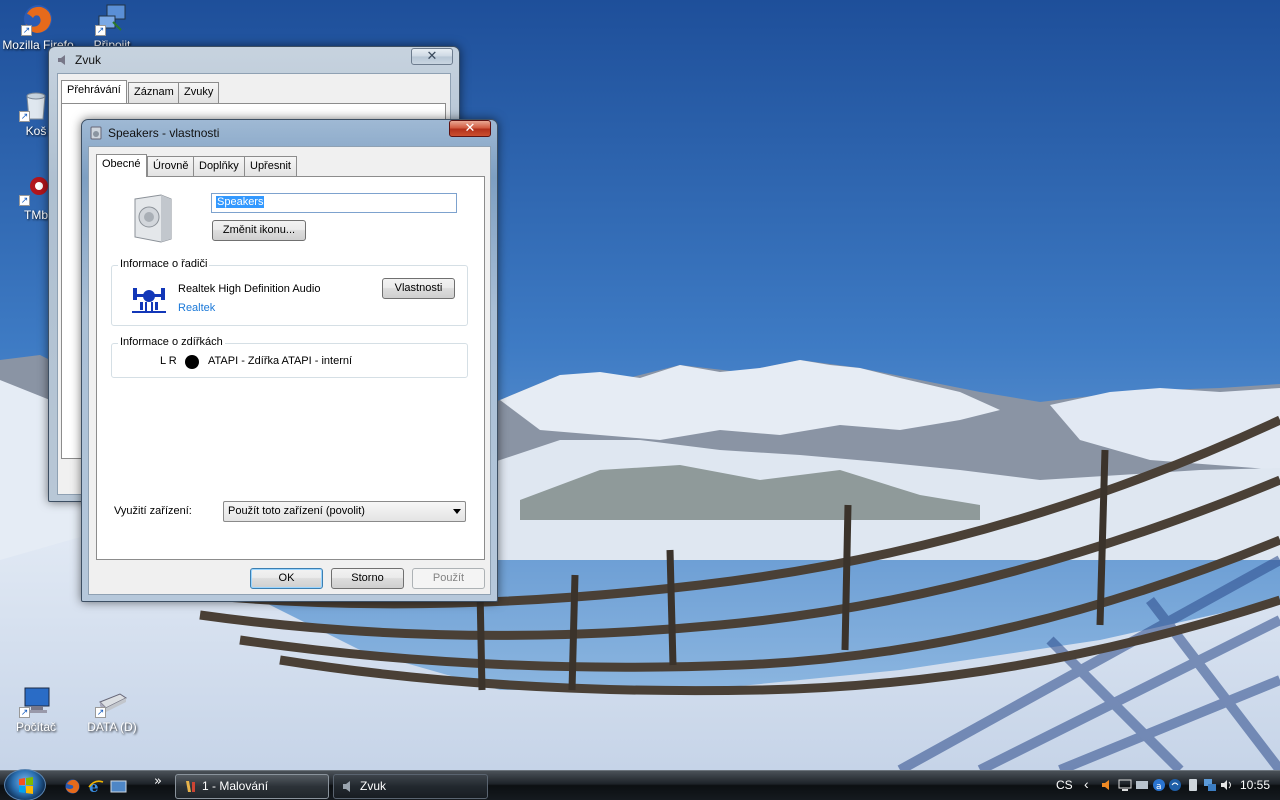 The width and height of the screenshot is (1280, 800). Describe the element at coordinates (149, 298) in the screenshot. I see `realtek-crab-icon` at that location.